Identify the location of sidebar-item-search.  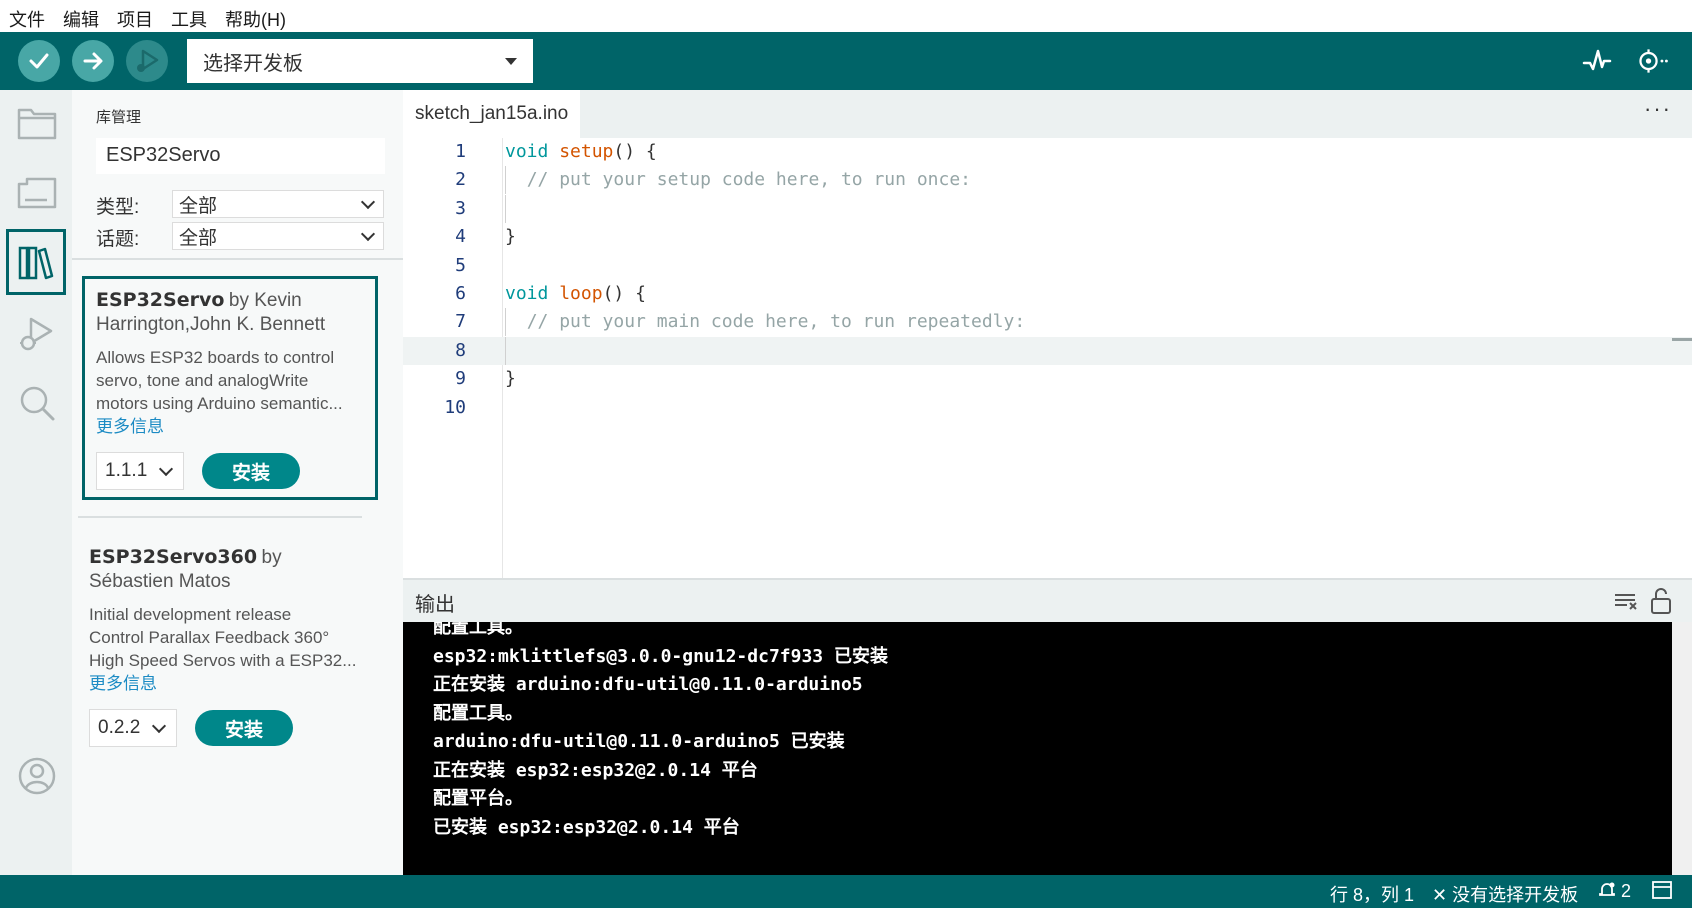
(37, 403).